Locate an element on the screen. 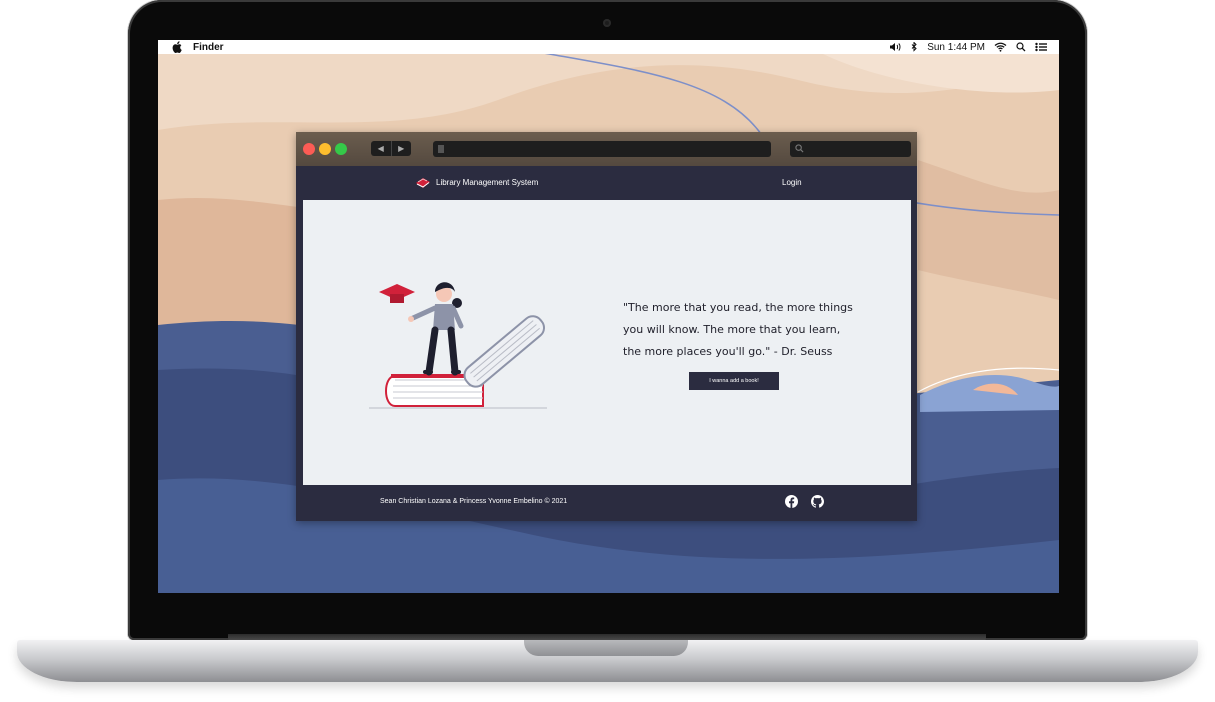  forward-icon: ▶ is located at coordinates (401, 148).